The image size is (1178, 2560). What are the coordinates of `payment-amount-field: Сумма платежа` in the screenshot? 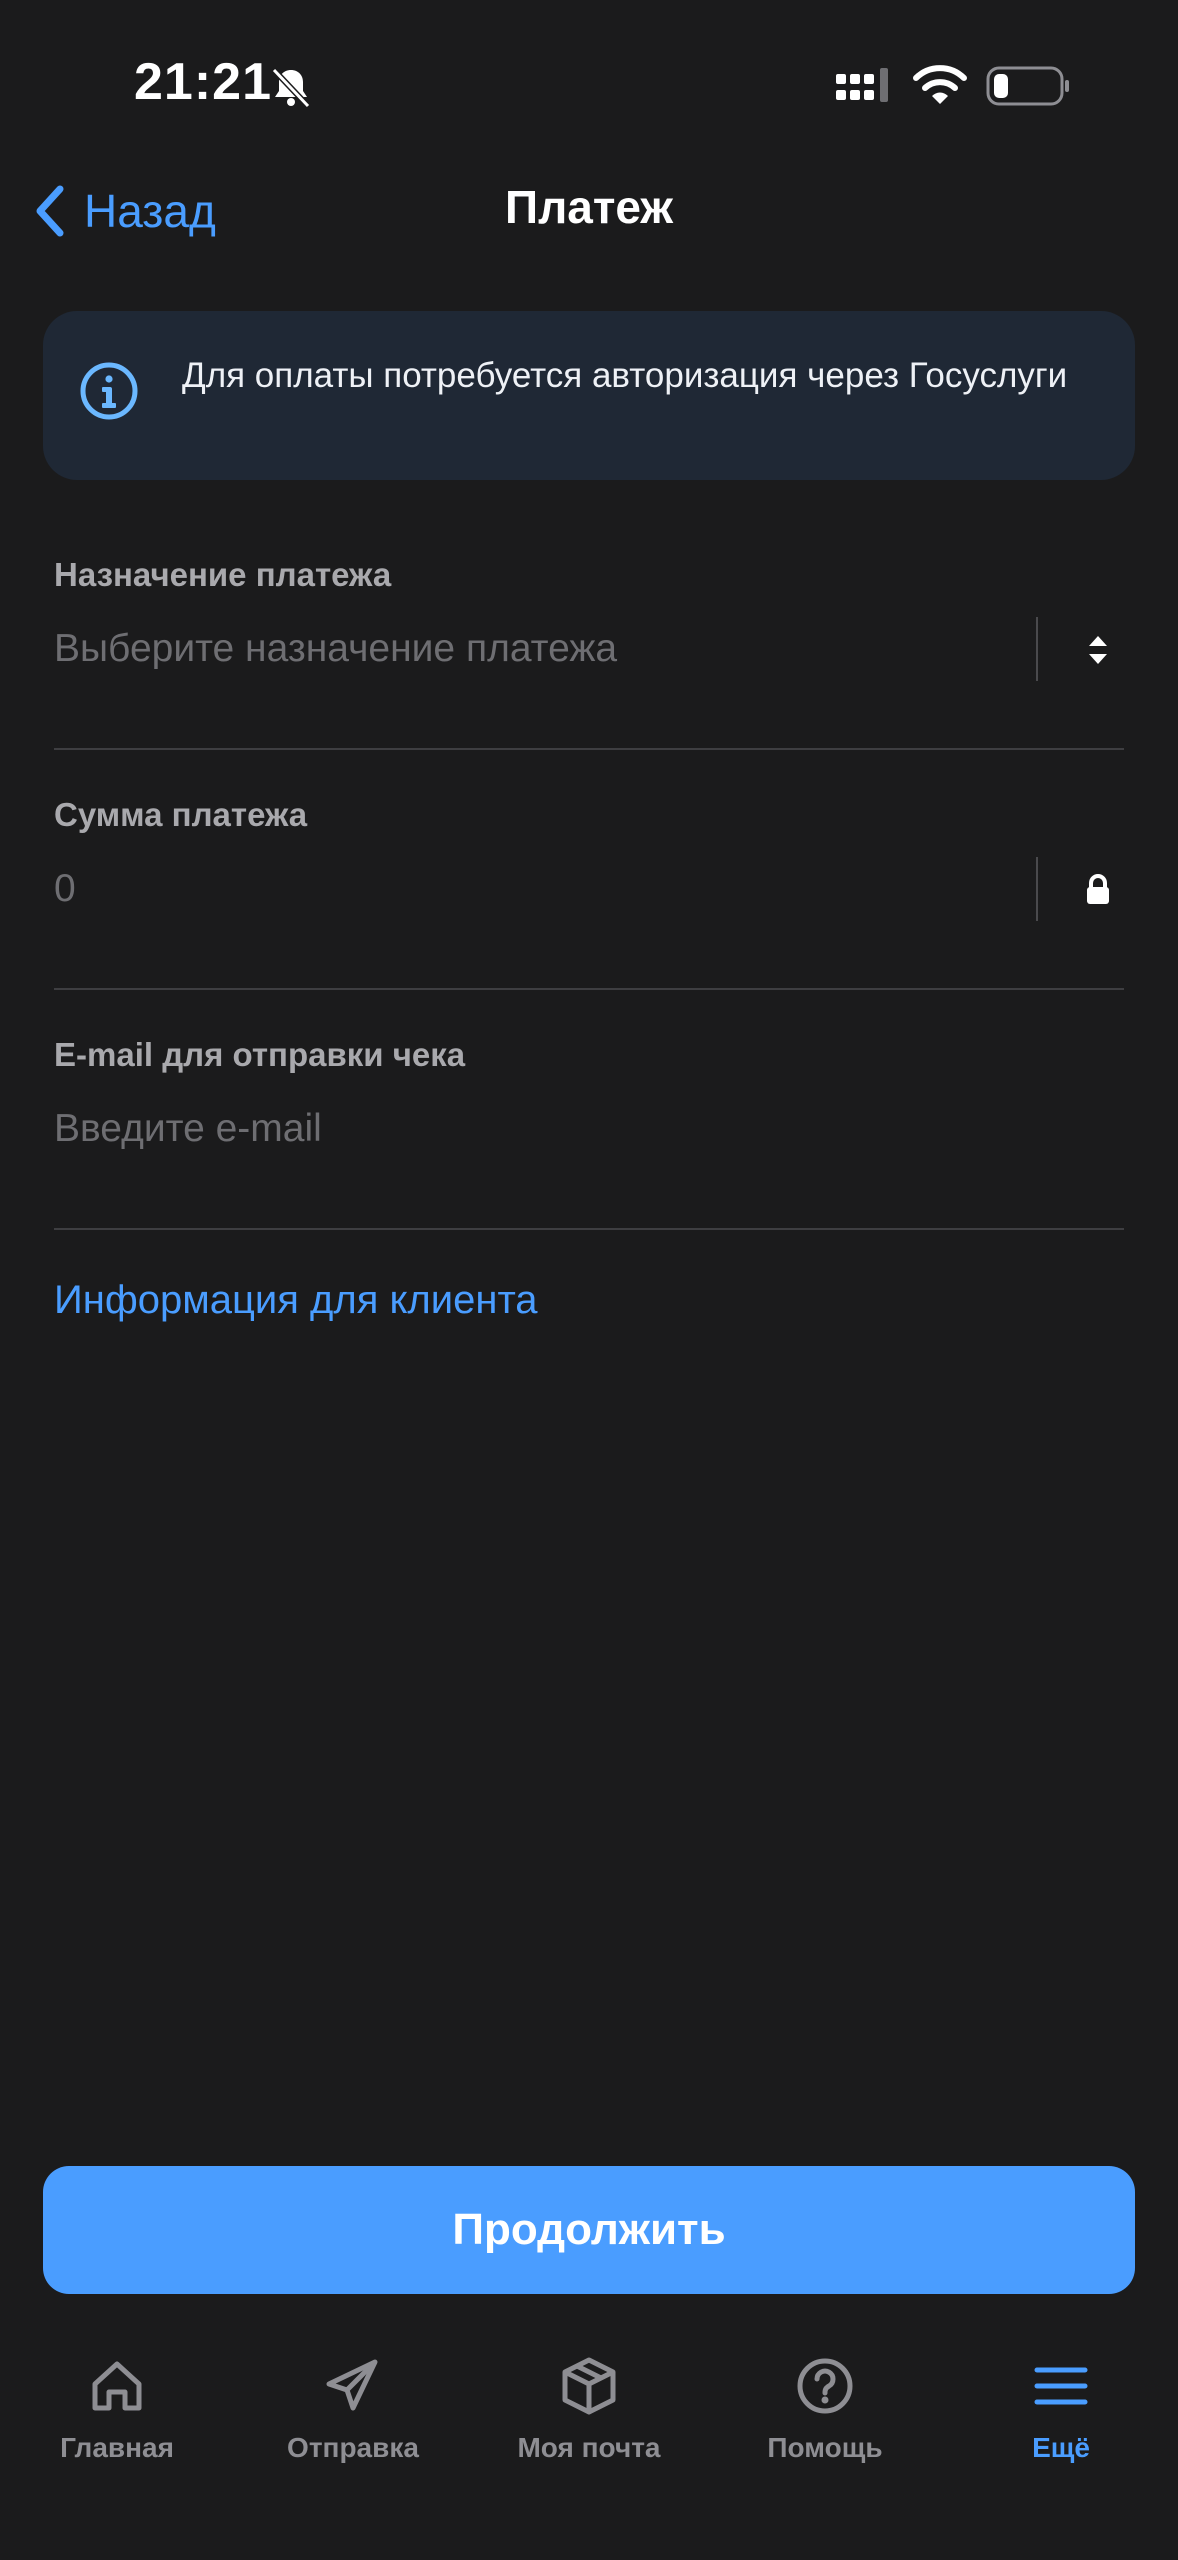 It's located at (589, 894).